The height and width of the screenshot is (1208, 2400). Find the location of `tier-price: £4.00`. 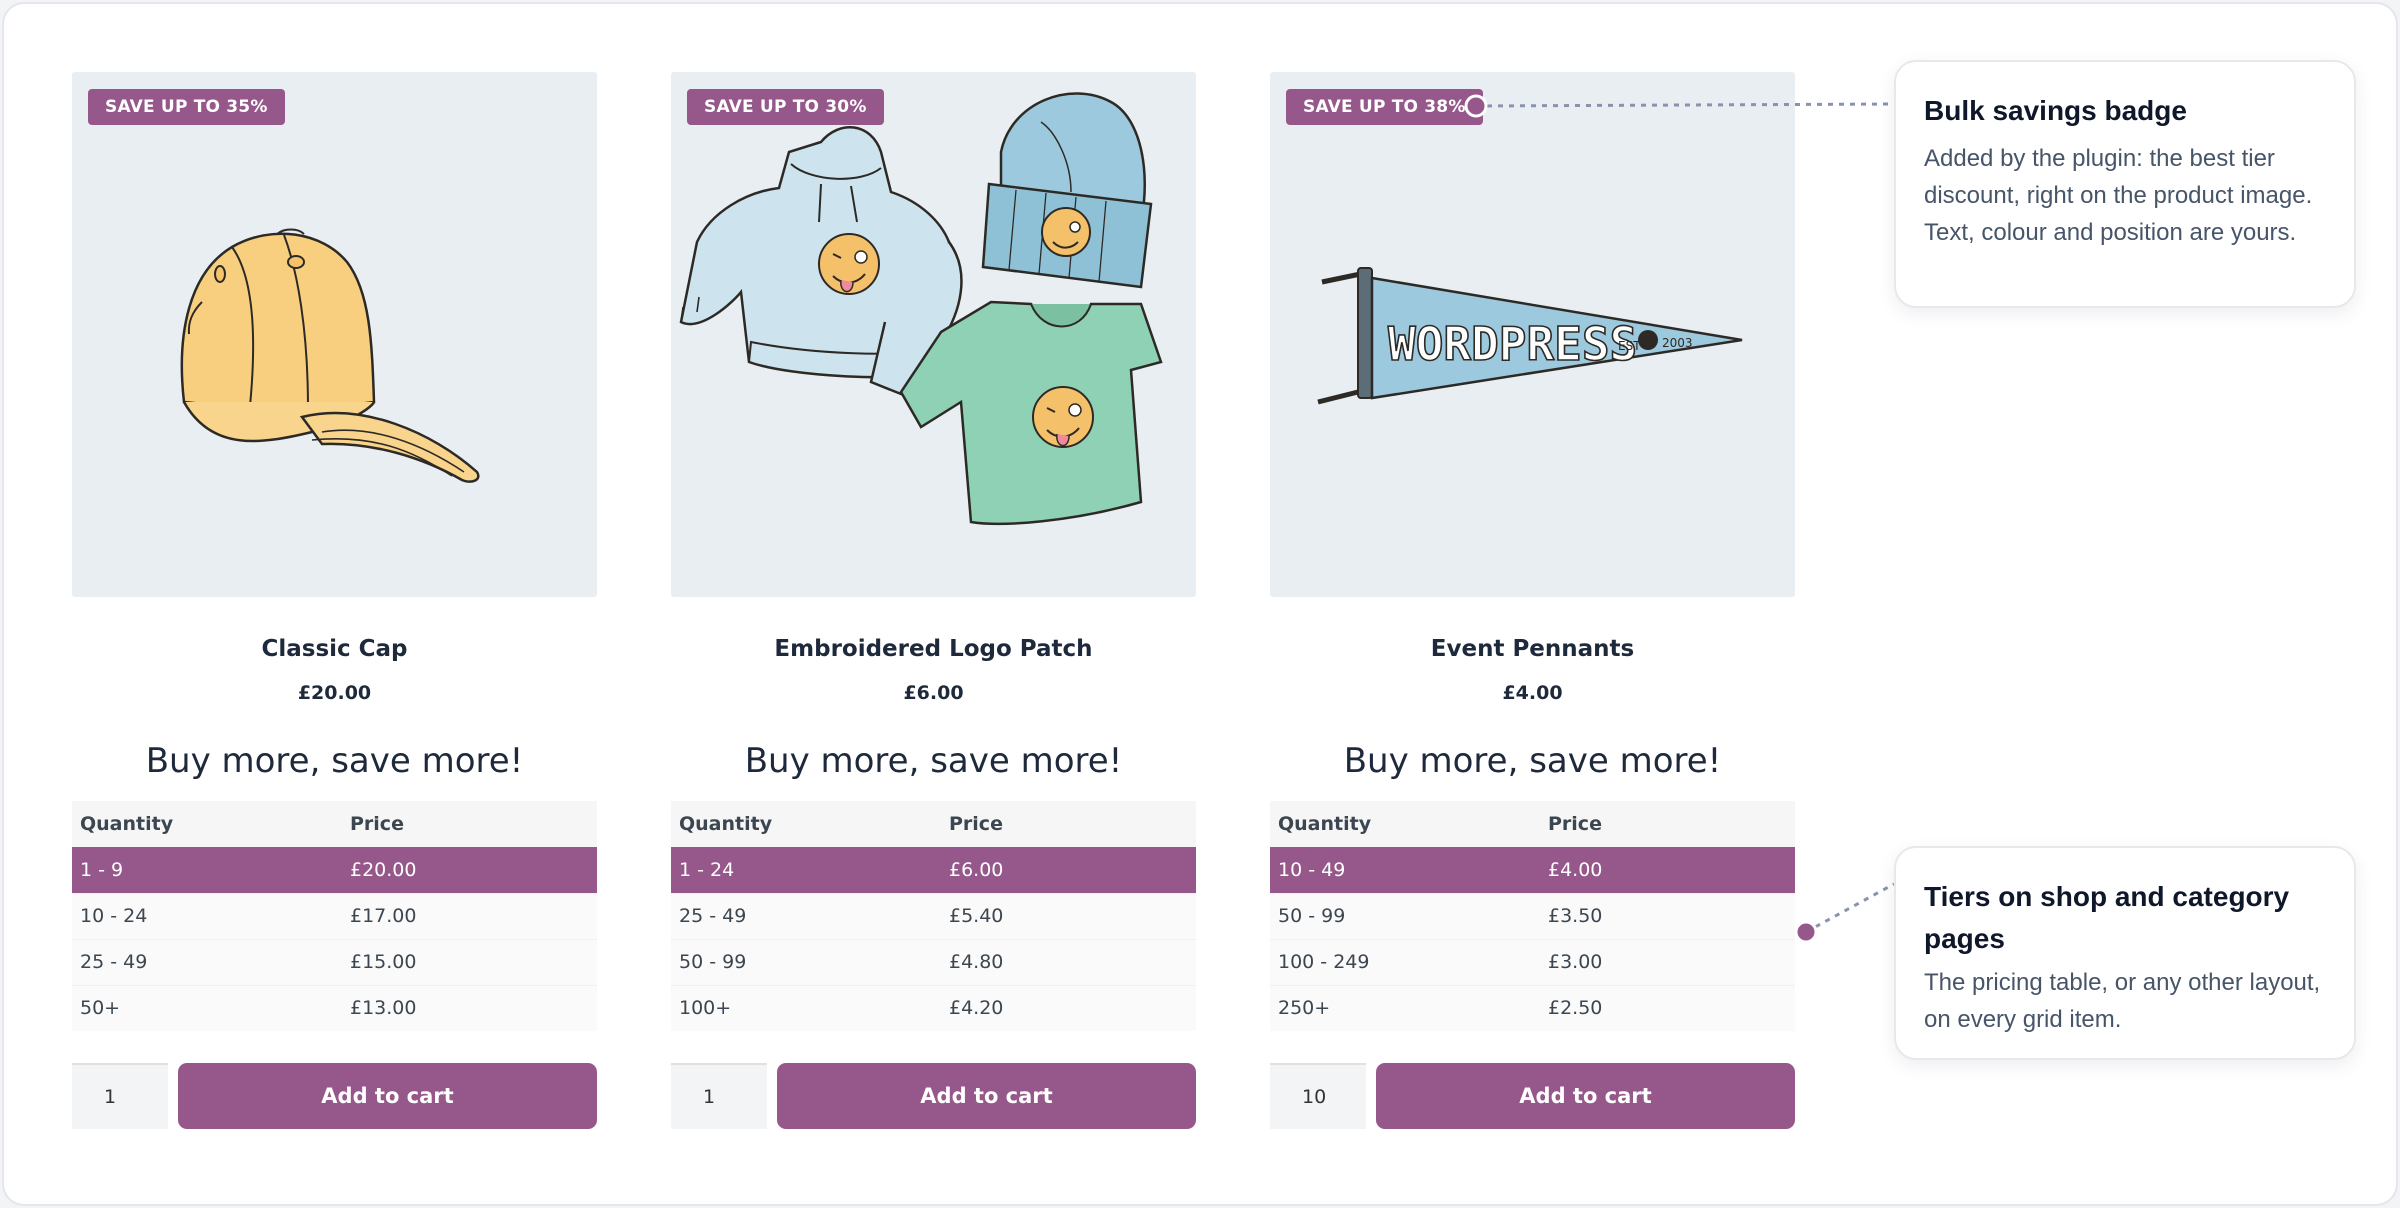

tier-price: £4.00 is located at coordinates (1667, 870).